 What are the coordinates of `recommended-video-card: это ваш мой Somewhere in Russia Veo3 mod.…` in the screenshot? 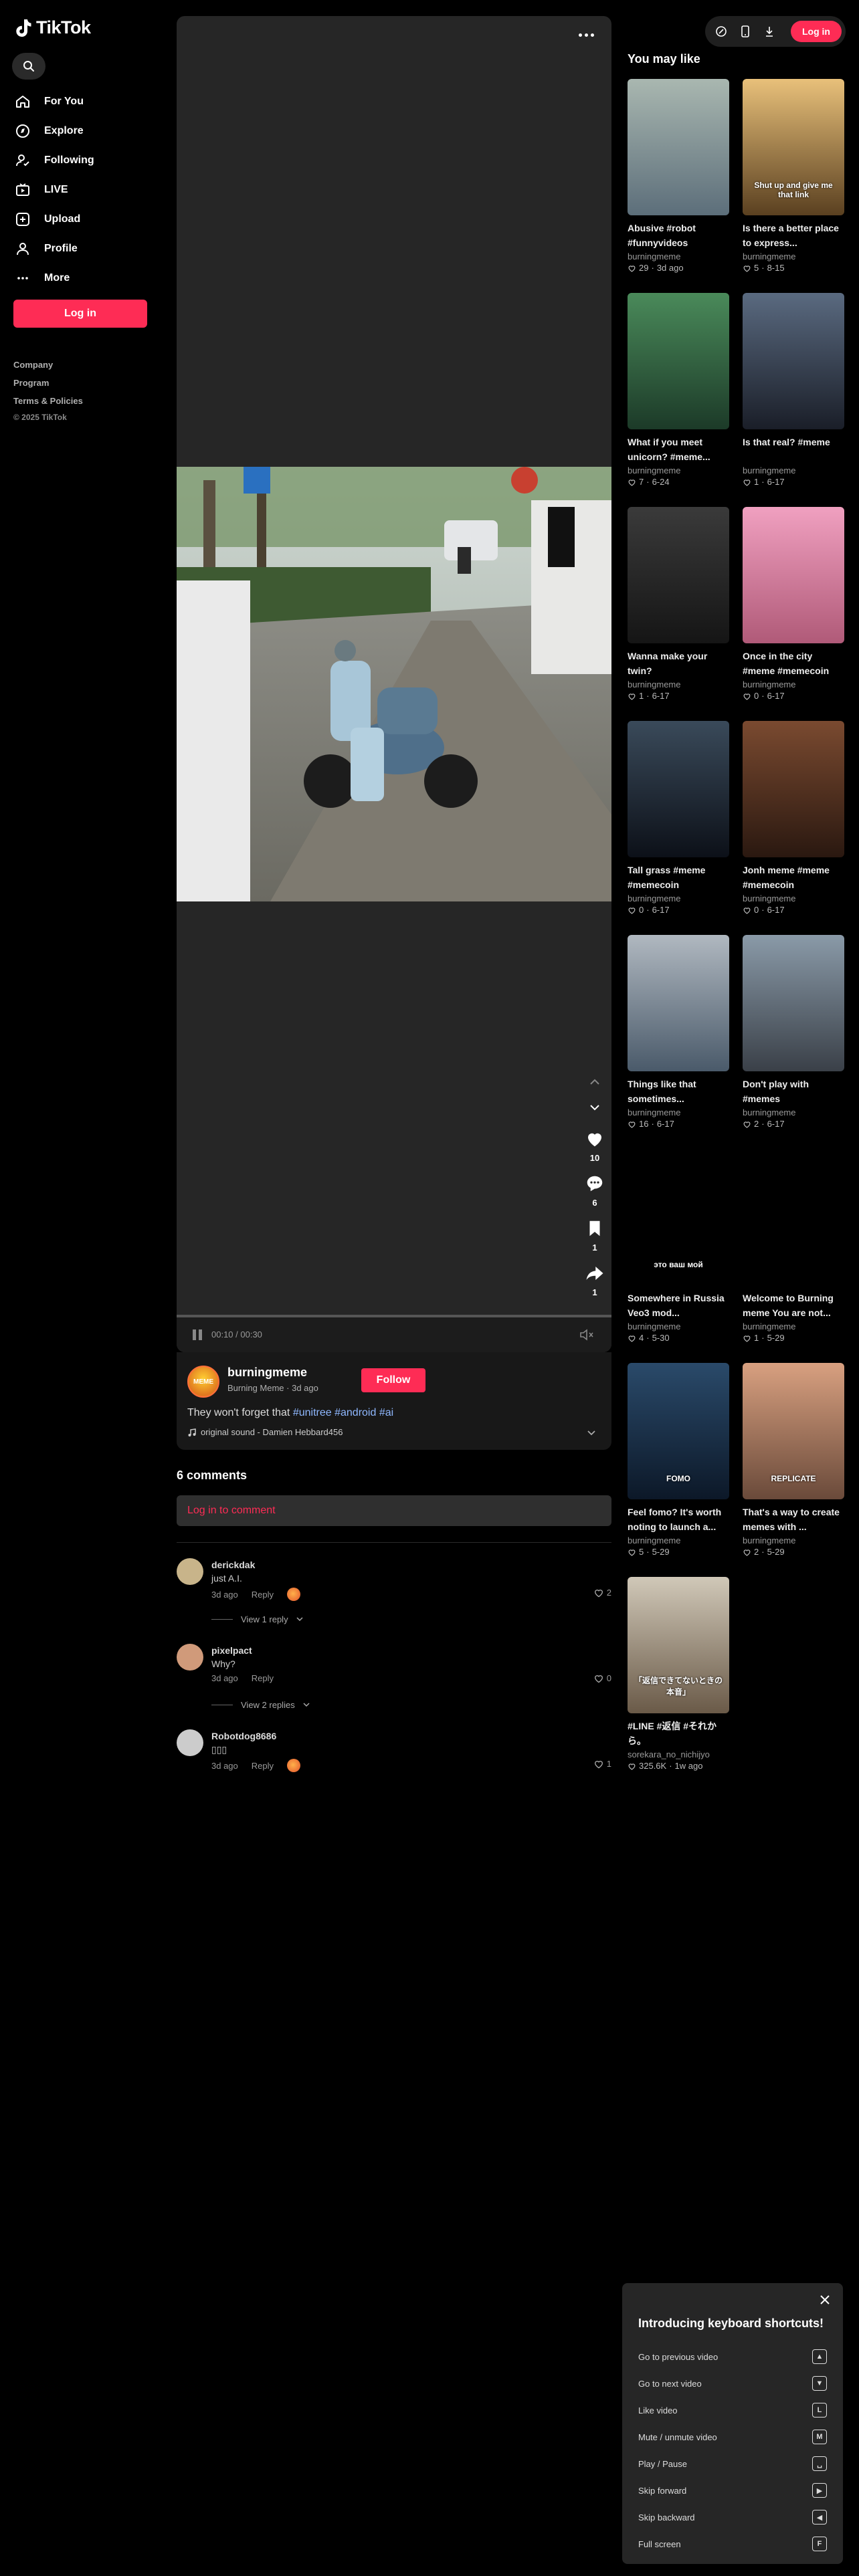 It's located at (678, 1246).